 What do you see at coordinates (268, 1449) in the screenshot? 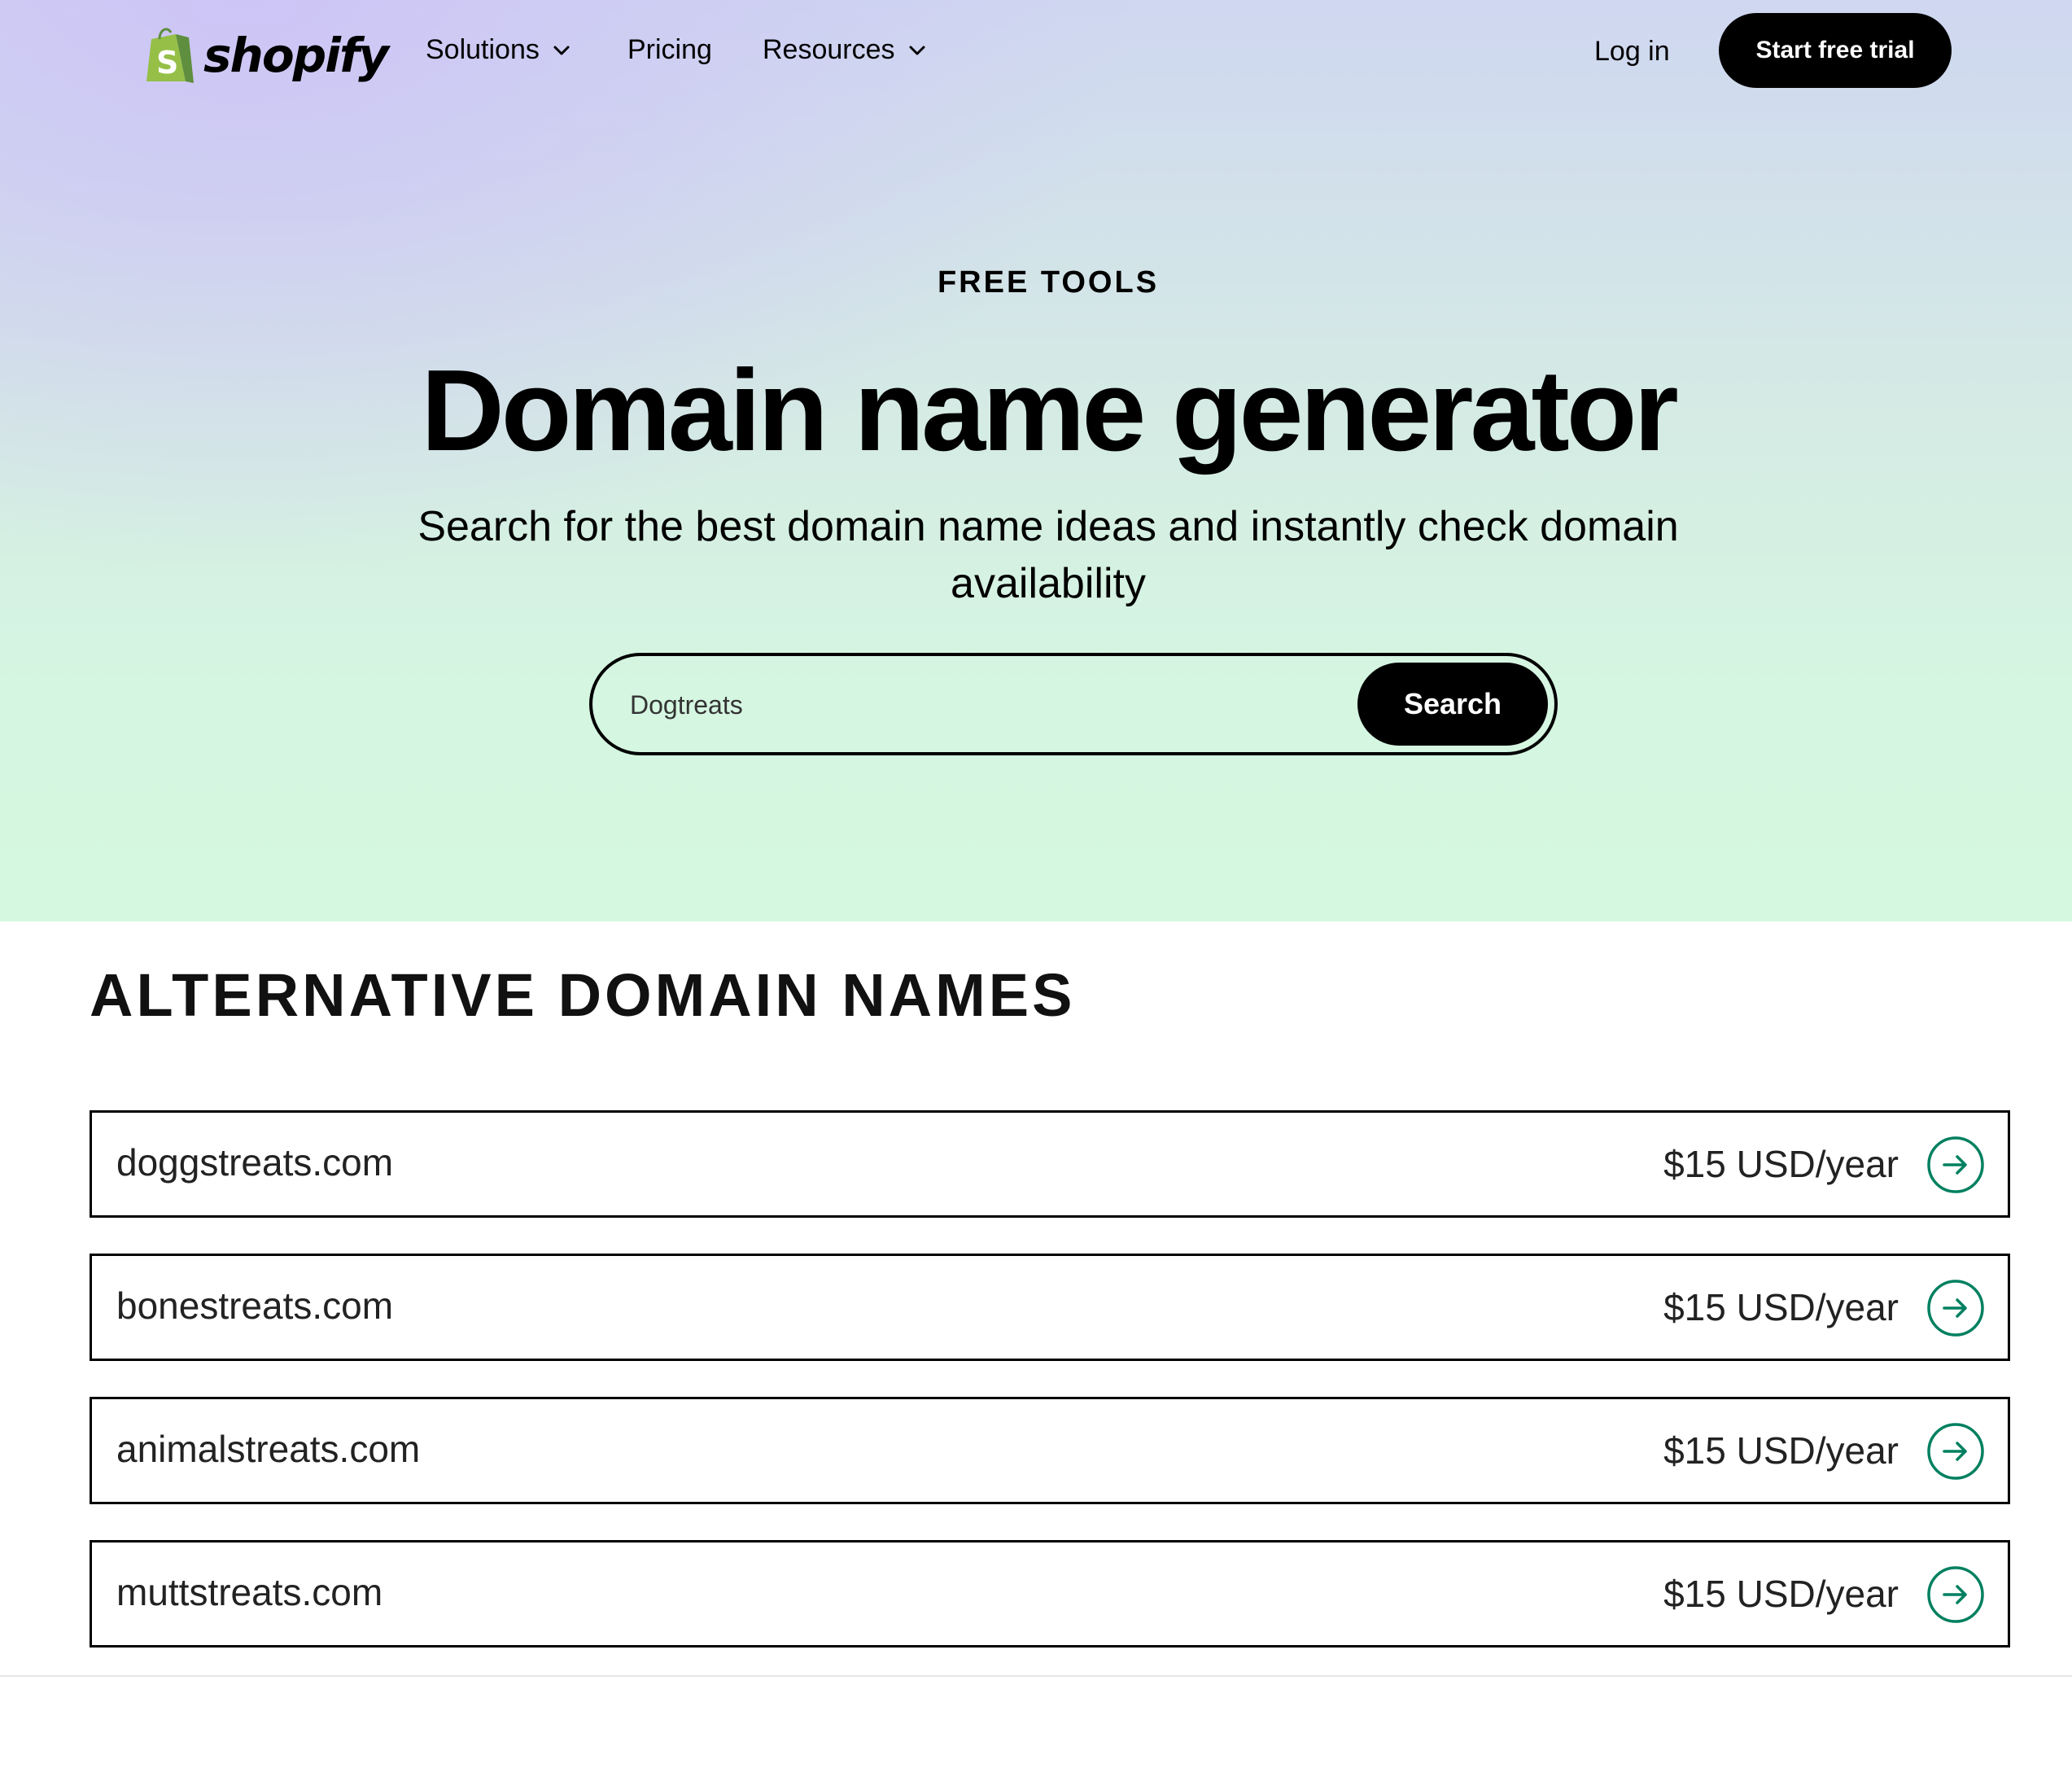
I see `domain-name: animalstreats.com` at bounding box center [268, 1449].